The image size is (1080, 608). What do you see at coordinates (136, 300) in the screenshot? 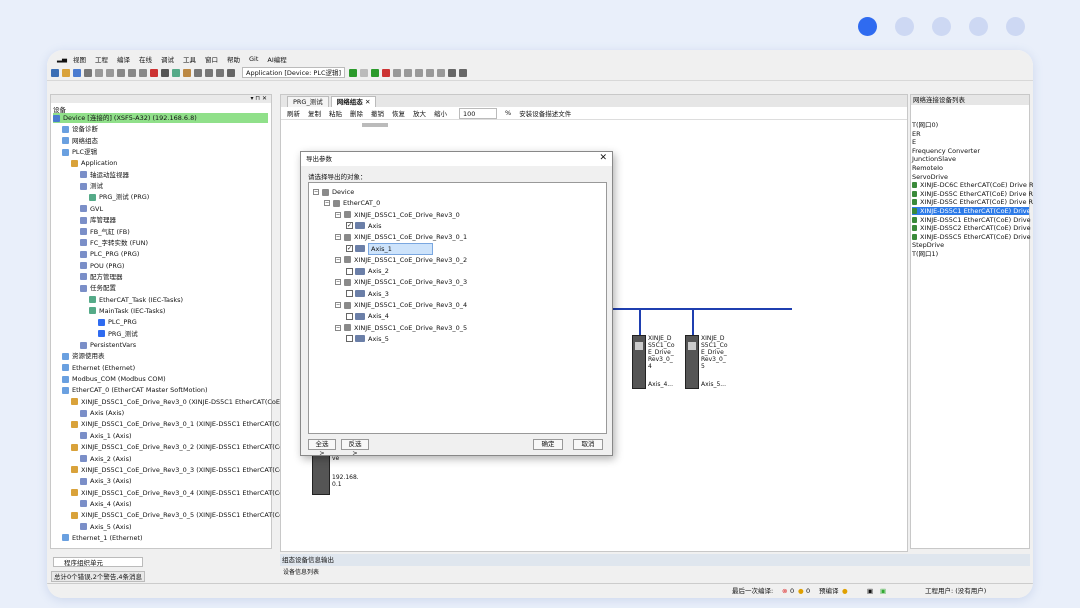
I see `tree-item: EtherCAT_Task (IEC-Tasks)` at bounding box center [136, 300].